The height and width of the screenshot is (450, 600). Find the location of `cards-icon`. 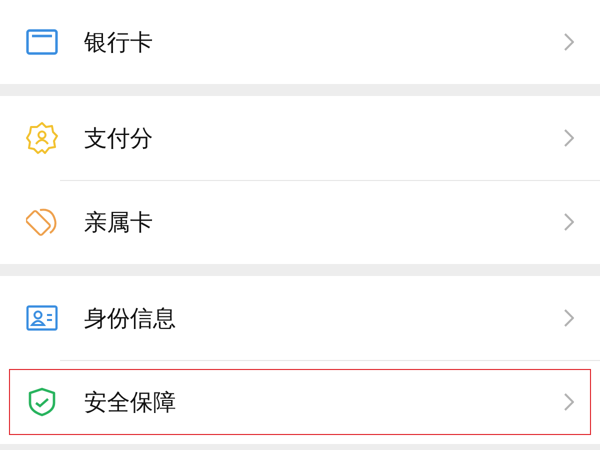

cards-icon is located at coordinates (42, 222).